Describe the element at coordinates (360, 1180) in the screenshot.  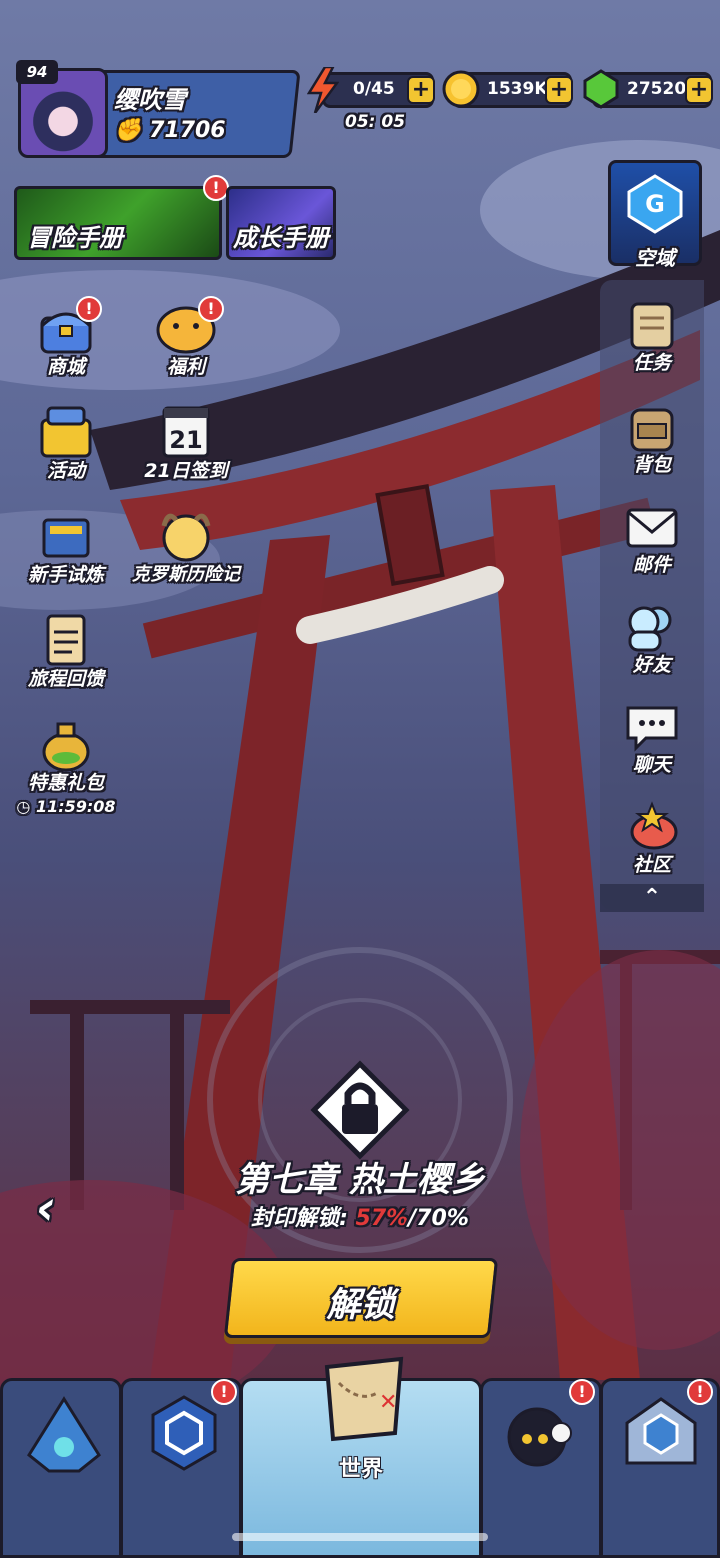
I see `chapter-title: 第七章 热土樱乡` at that location.